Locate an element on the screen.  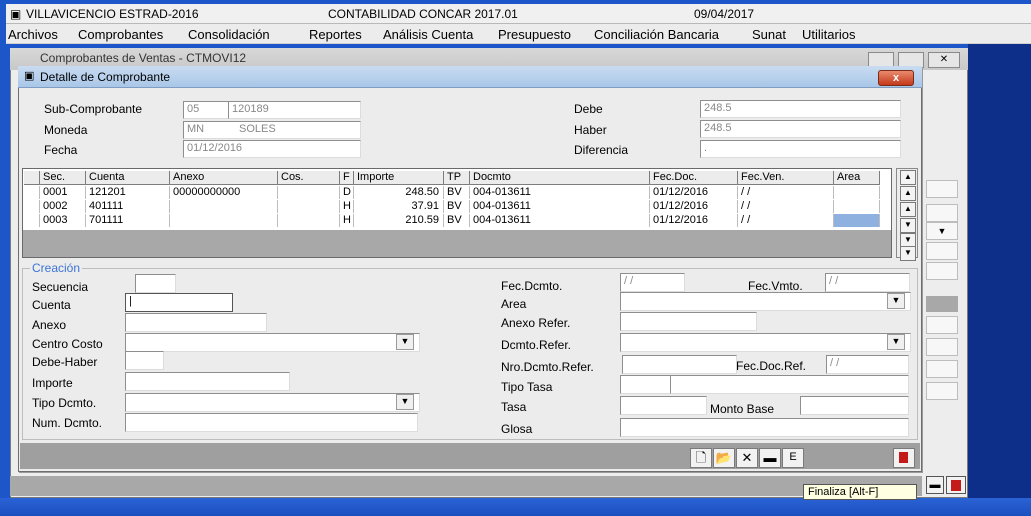
col-header-fec-ven: Fec.Ven. is located at coordinates (786, 178).